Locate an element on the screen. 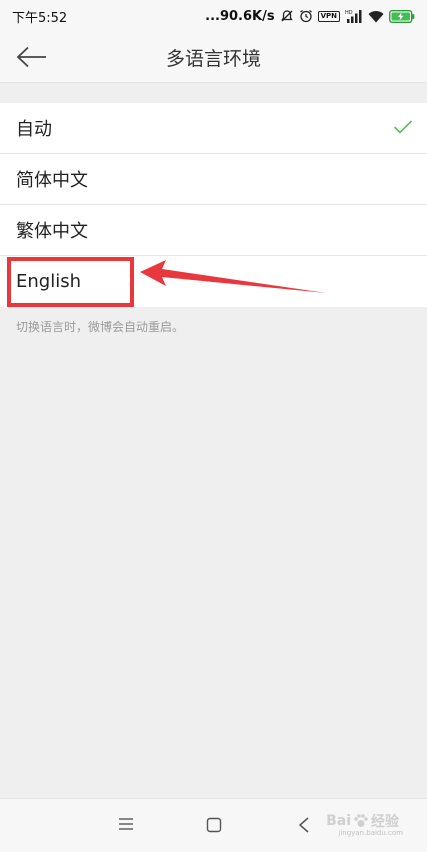  home-square-icon is located at coordinates (214, 825).